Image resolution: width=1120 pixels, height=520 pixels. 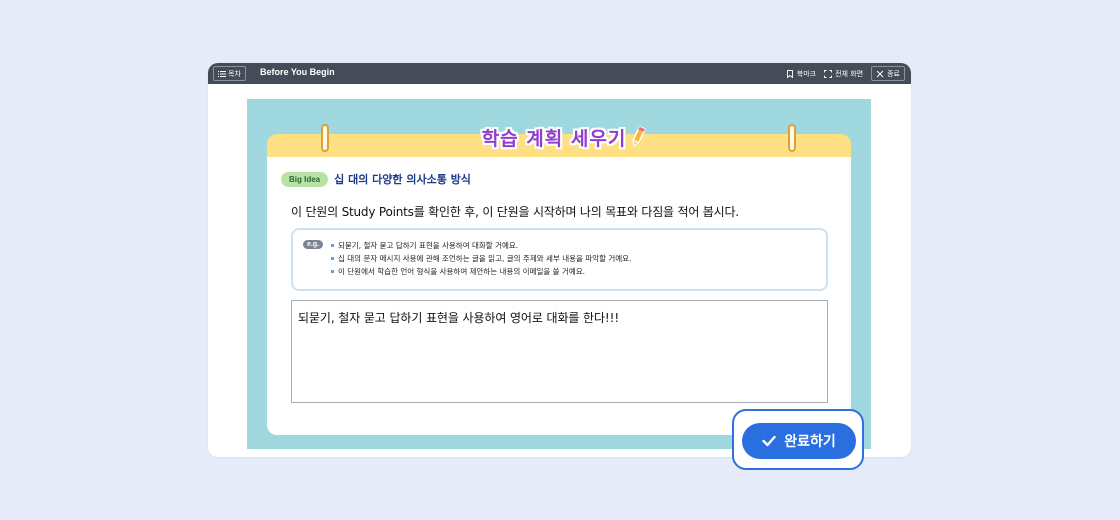 I want to click on toc-label: 목차, so click(x=234, y=73).